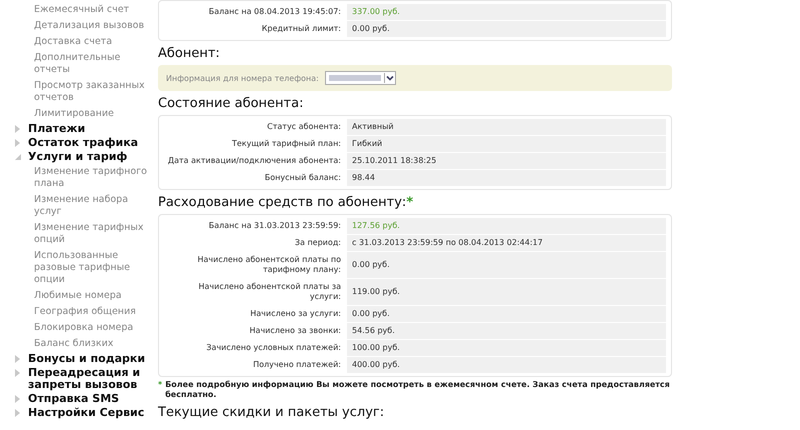 The height and width of the screenshot is (430, 800). What do you see at coordinates (506, 161) in the screenshot?
I see `field-value: 25.10.2011 18:38:25` at bounding box center [506, 161].